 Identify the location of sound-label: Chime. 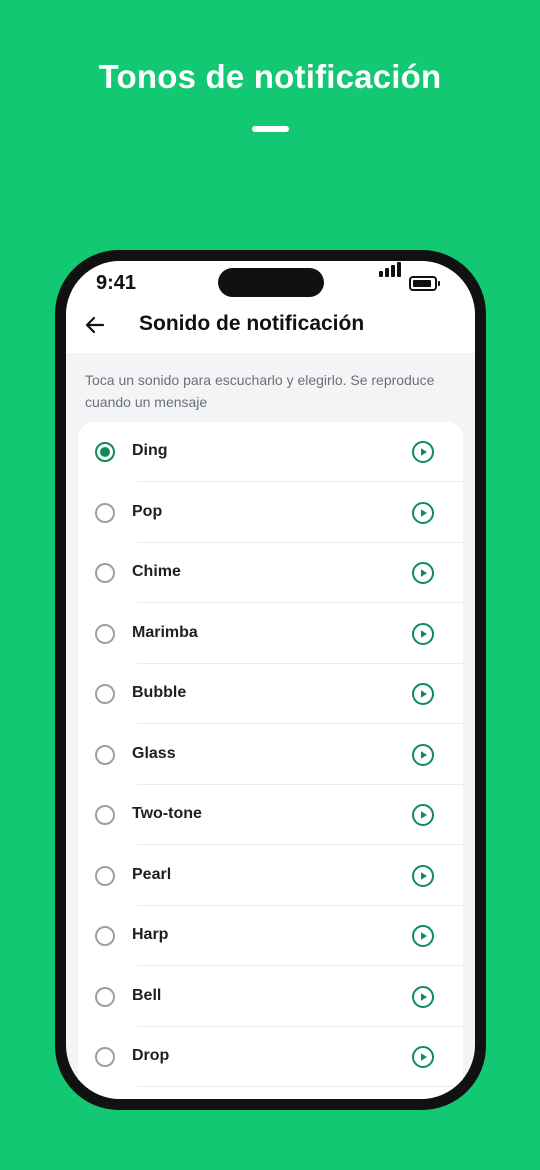
(156, 571).